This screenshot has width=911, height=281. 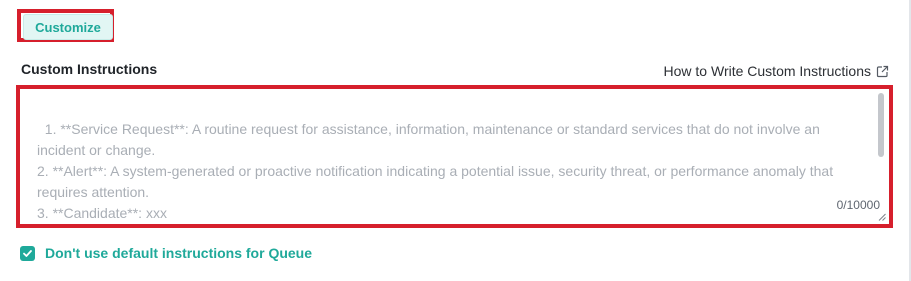 I want to click on textarea-scrollbar, so click(x=881, y=125).